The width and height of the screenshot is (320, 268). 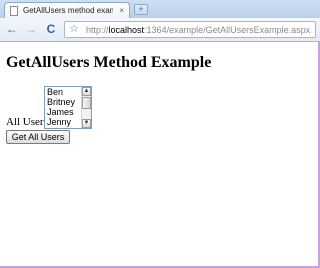 What do you see at coordinates (63, 112) in the screenshot?
I see `list-item: James` at bounding box center [63, 112].